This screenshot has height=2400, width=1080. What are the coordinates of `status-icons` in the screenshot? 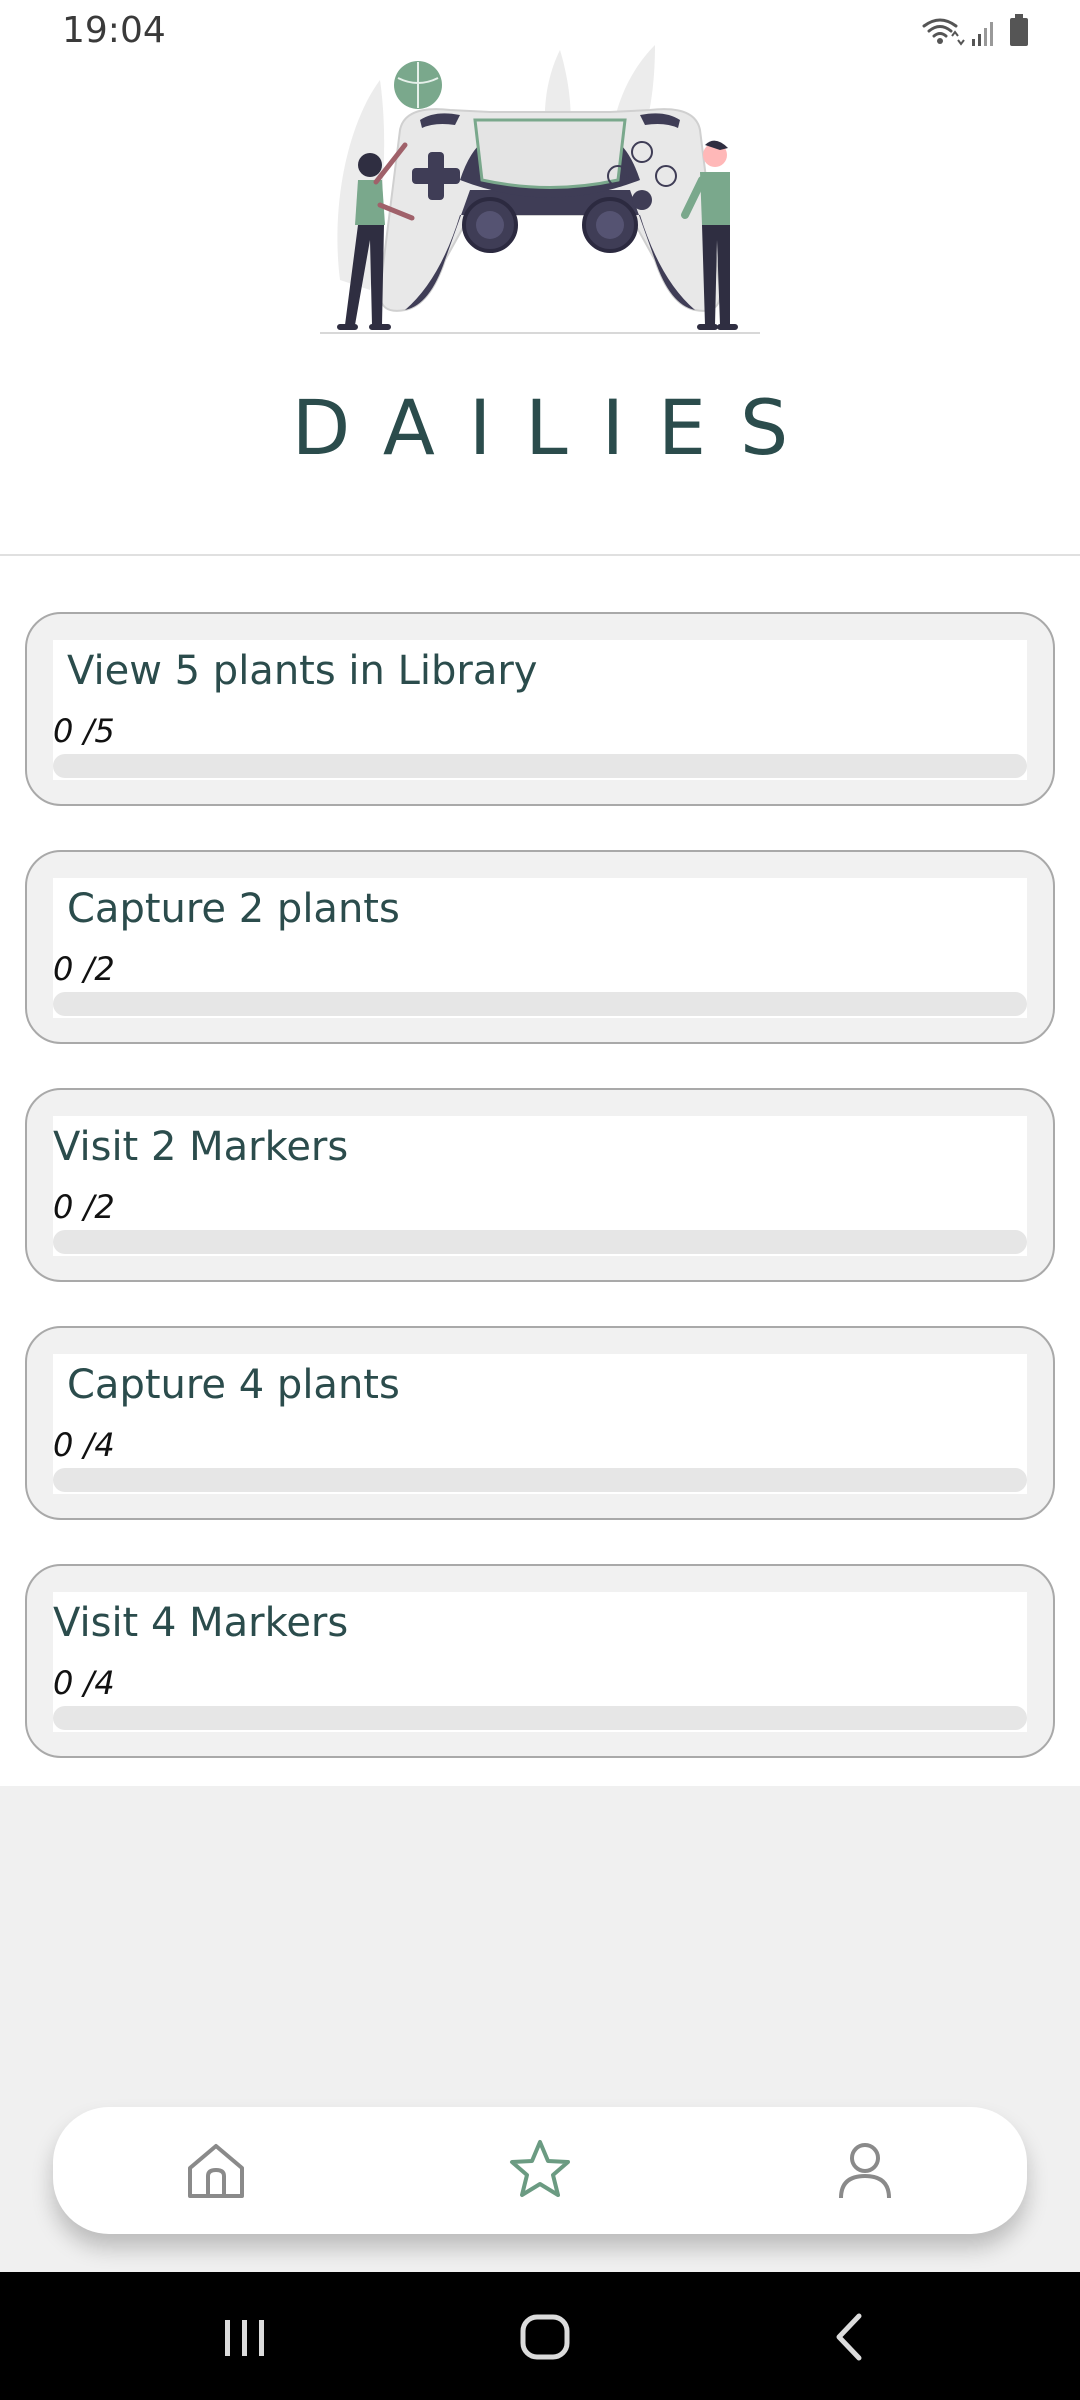 It's located at (980, 32).